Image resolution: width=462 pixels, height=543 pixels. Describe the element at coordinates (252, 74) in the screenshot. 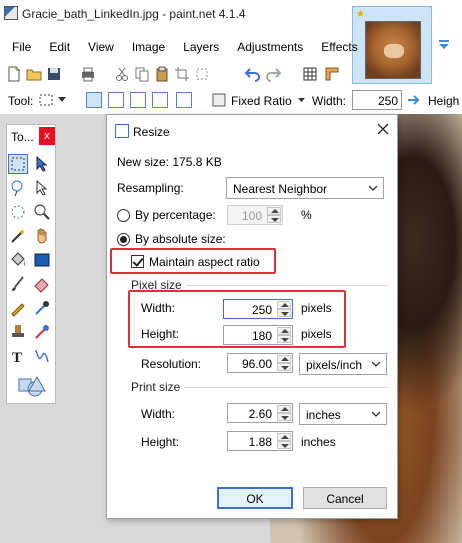

I see `undo-icon` at that location.